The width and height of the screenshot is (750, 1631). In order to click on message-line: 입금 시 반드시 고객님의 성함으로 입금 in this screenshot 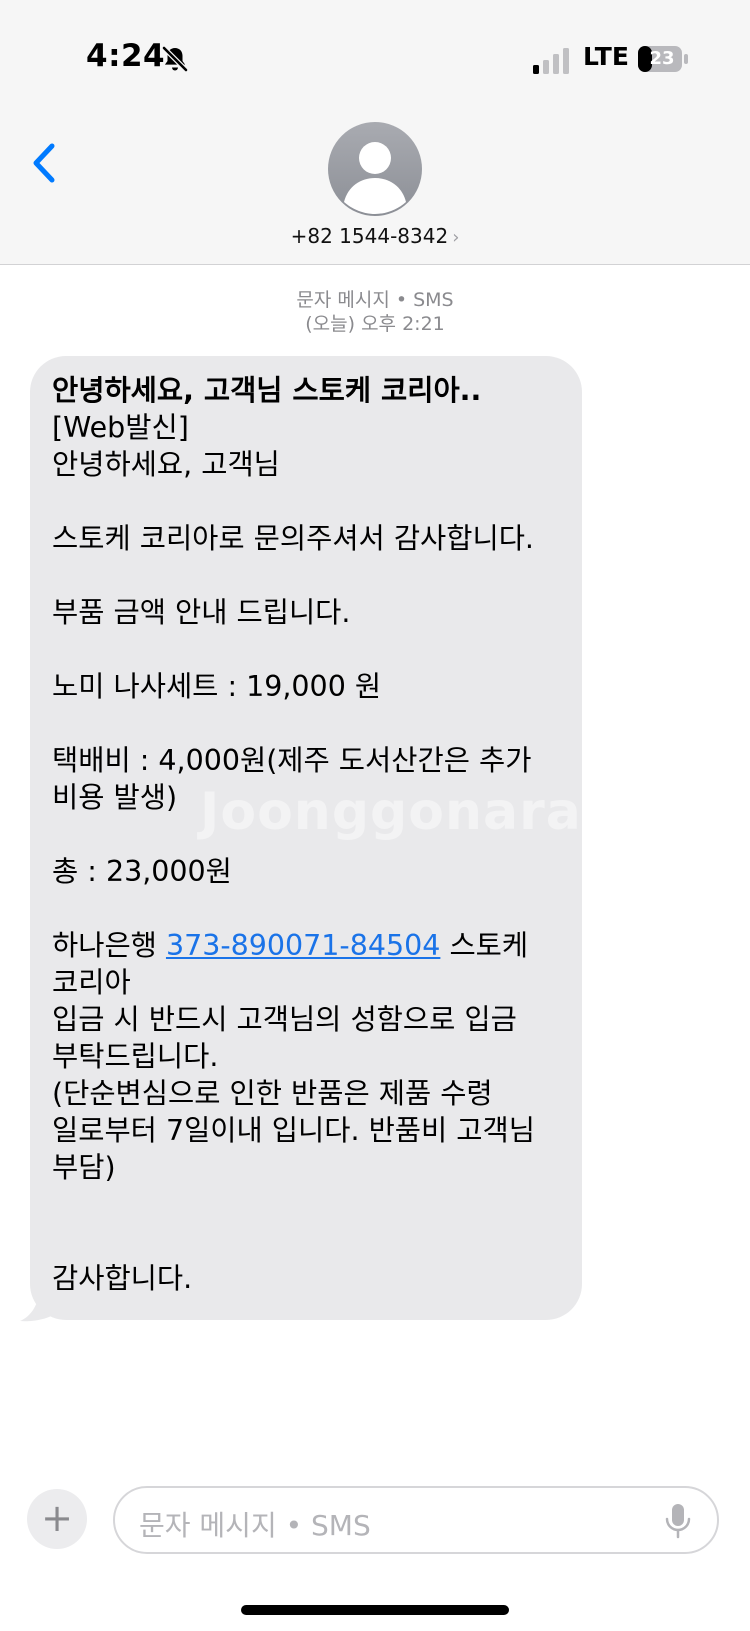, I will do `click(284, 1019)`.